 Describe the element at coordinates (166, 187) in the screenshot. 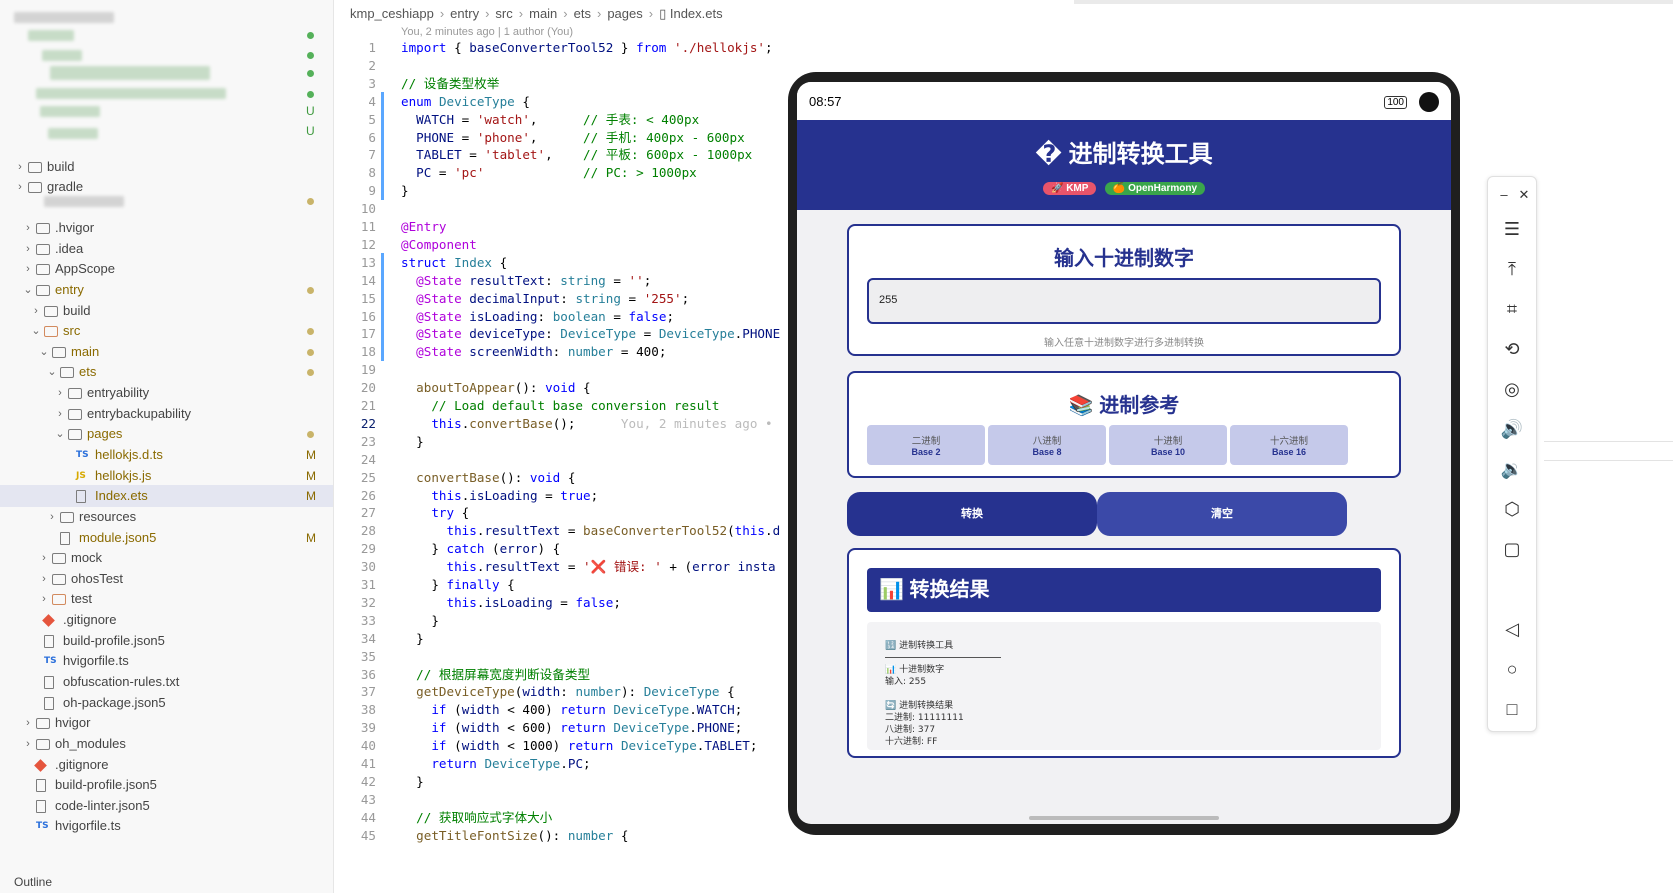

I see `tree-item-gradle: › gradle` at that location.